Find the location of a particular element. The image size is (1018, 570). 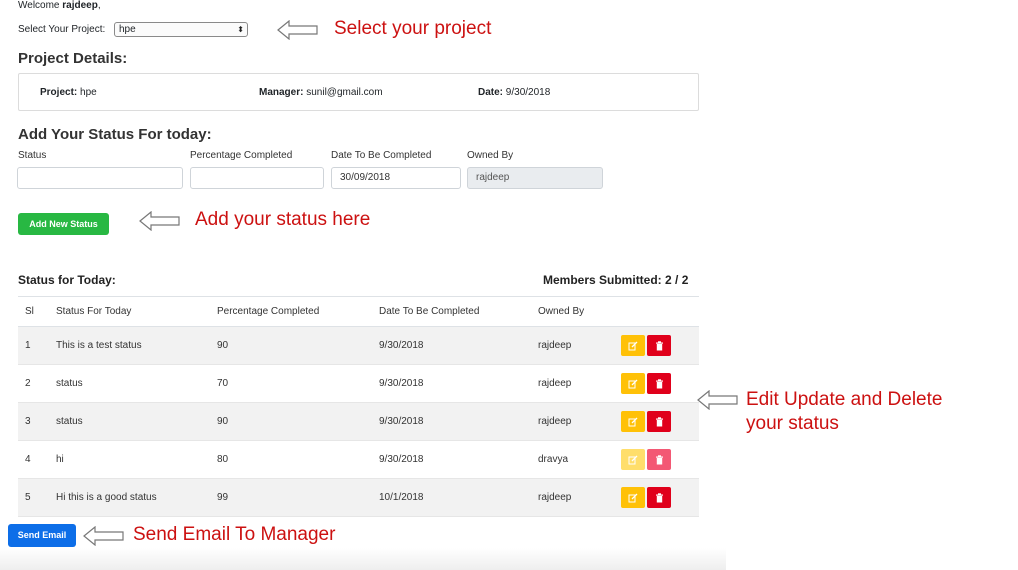

date-label: Date To Be Completed is located at coordinates (381, 155).